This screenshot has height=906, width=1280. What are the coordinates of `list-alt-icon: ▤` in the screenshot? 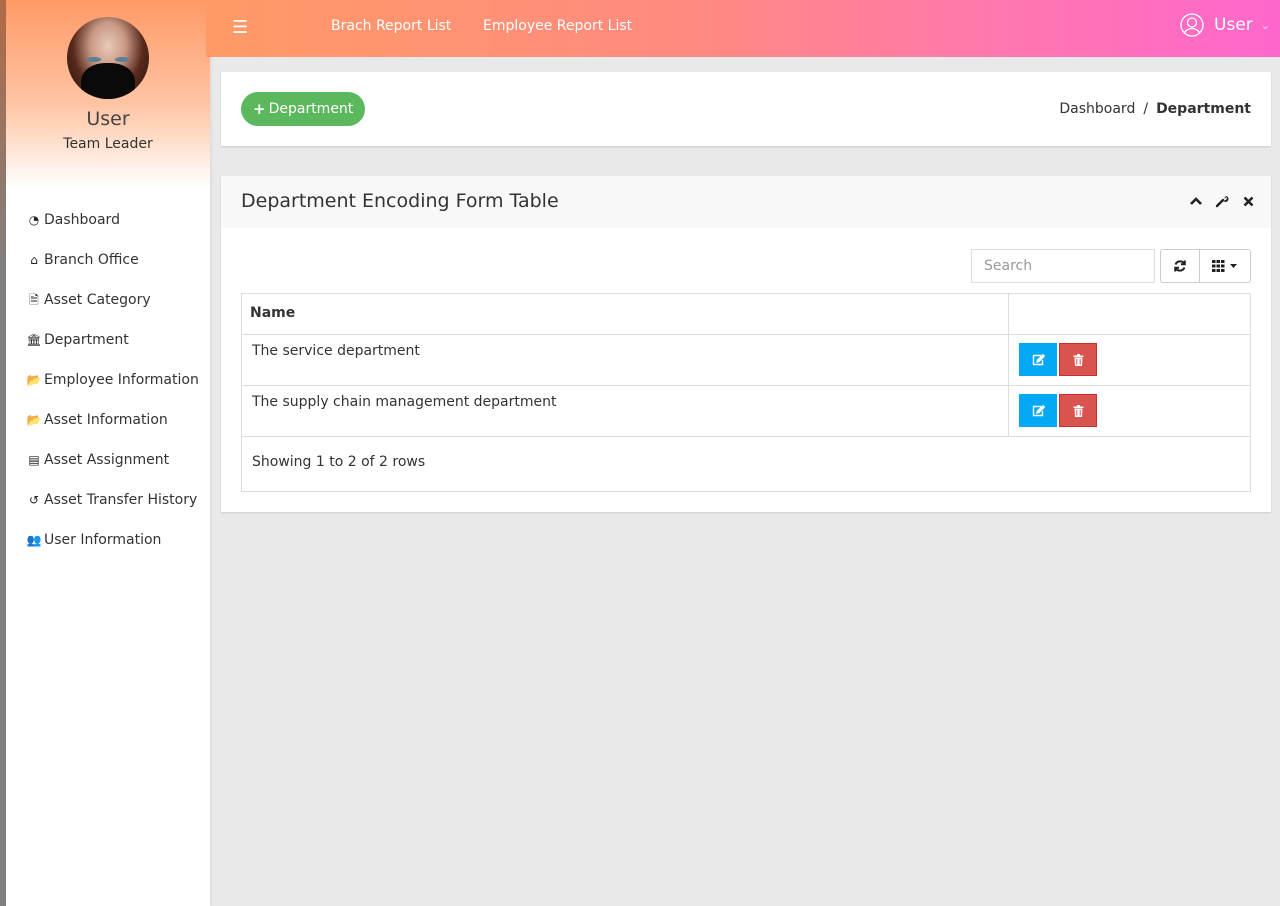 It's located at (34, 460).